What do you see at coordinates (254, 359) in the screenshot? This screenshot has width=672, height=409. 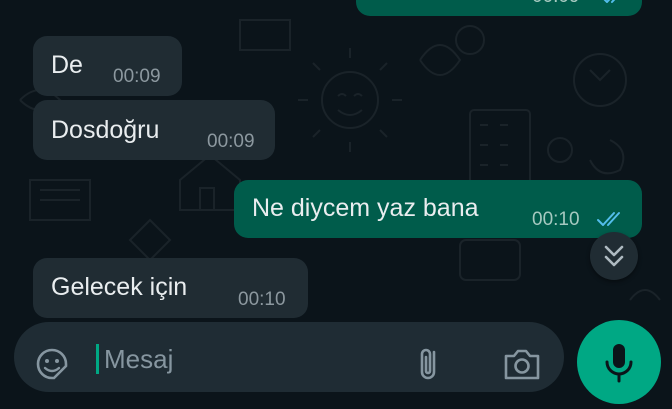 I see `message-input` at bounding box center [254, 359].